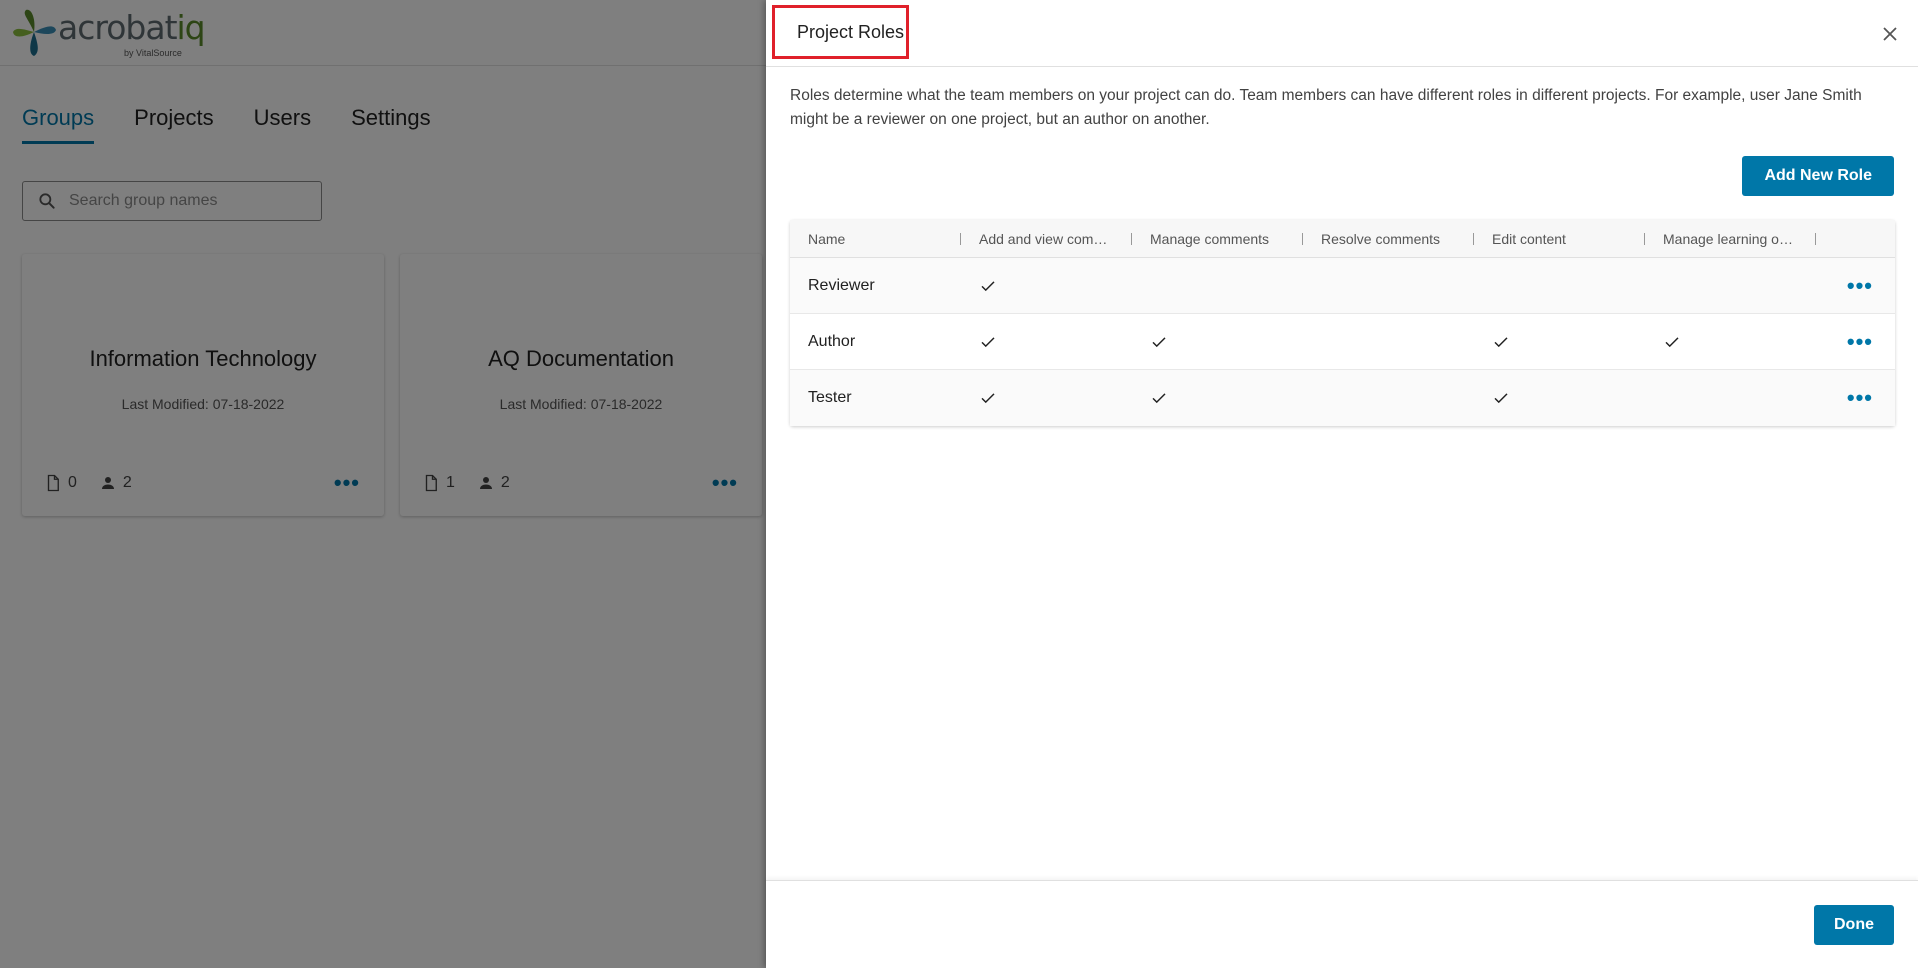 Image resolution: width=1918 pixels, height=968 pixels. What do you see at coordinates (1855, 238) in the screenshot?
I see `column-header-actions` at bounding box center [1855, 238].